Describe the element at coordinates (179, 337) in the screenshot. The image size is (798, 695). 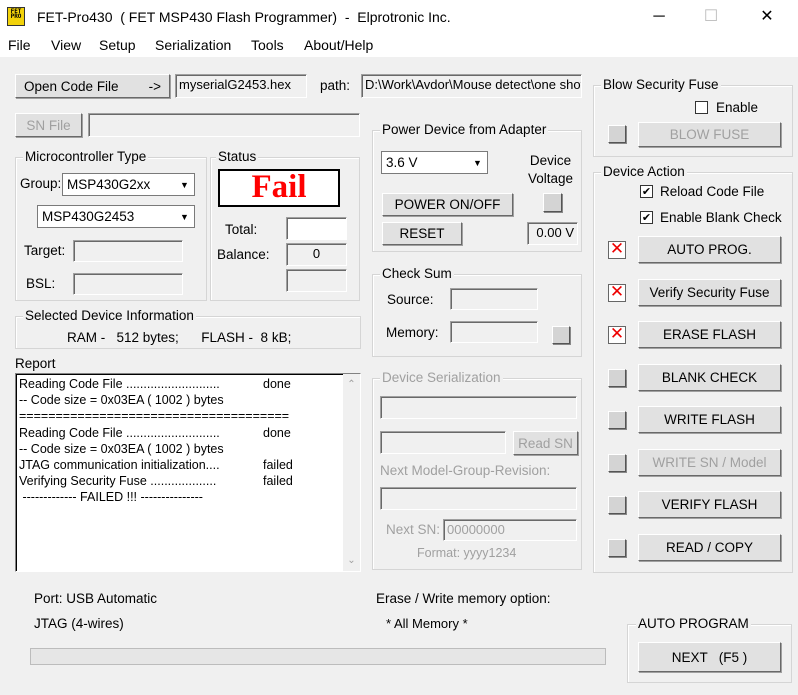
I see `selected-device-info: RAM - 512 bytes; FLASH - 8 kB;` at that location.